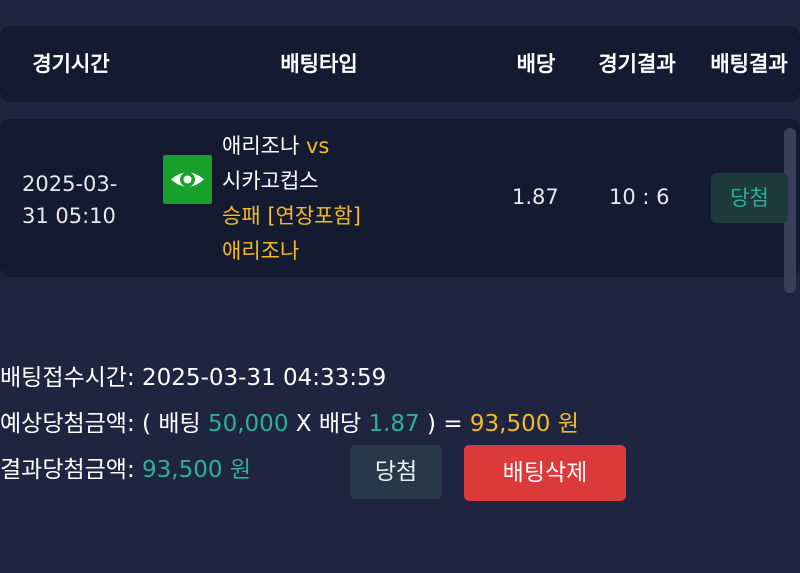 This screenshot has width=800, height=573. What do you see at coordinates (264, 378) in the screenshot?
I see `received-time: 2025-03-31 04:33:59` at bounding box center [264, 378].